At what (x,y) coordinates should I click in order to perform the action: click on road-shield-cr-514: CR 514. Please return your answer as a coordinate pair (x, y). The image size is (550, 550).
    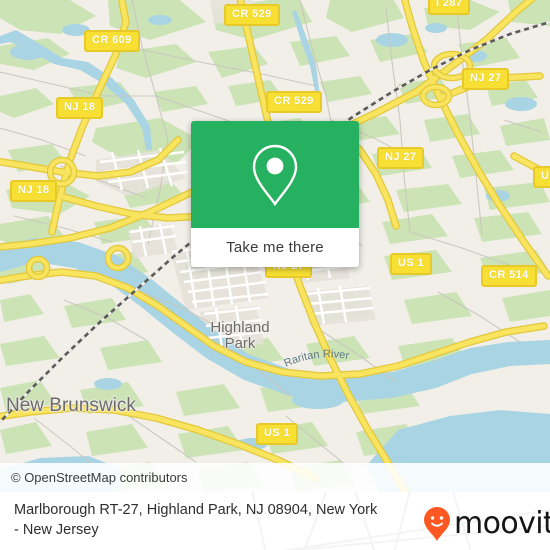
    Looking at the image, I should click on (509, 276).